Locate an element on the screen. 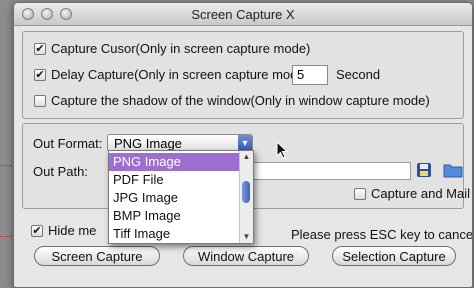  title-bar: Screen Capture X is located at coordinates (243, 14).